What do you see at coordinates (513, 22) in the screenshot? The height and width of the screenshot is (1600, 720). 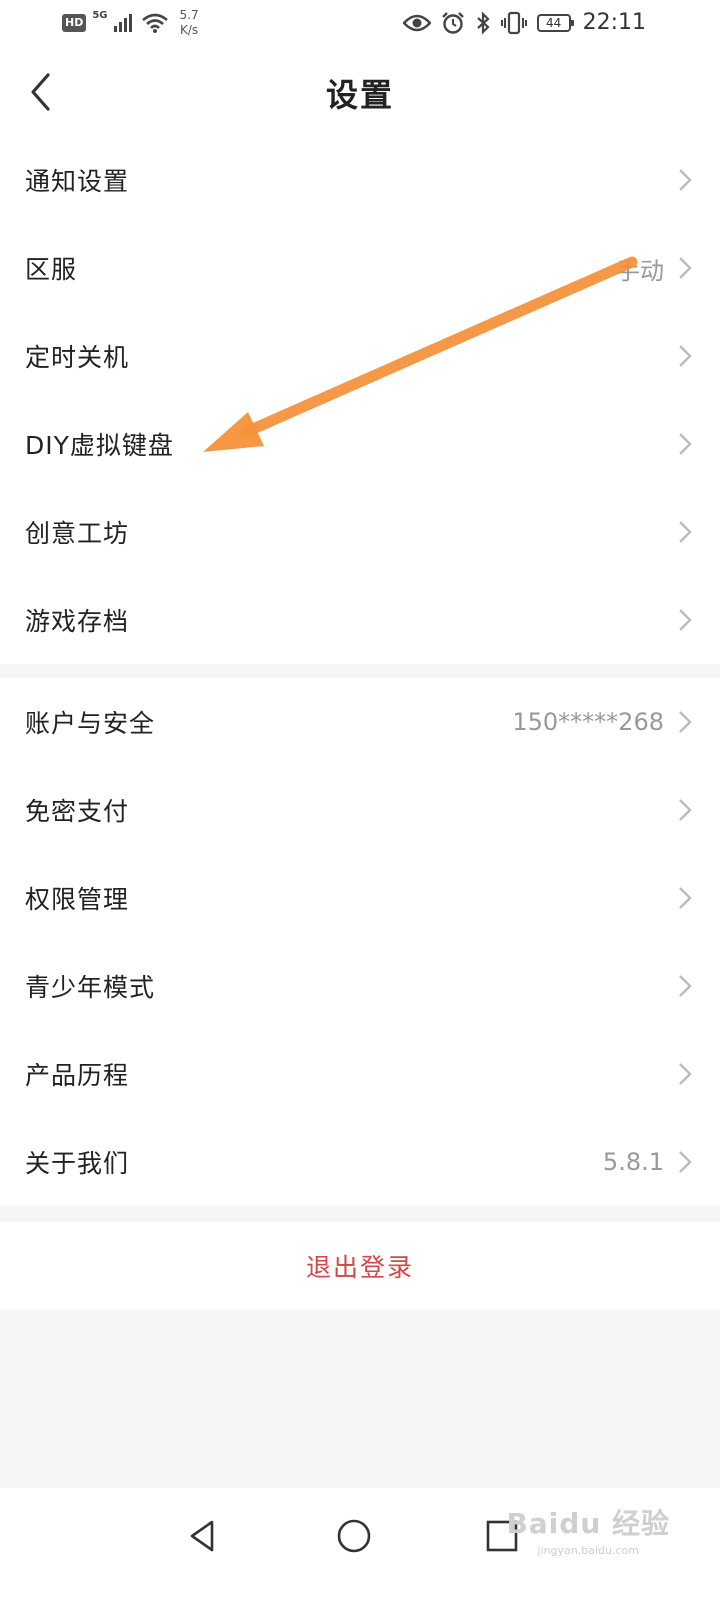 I see `vibrate-icon` at bounding box center [513, 22].